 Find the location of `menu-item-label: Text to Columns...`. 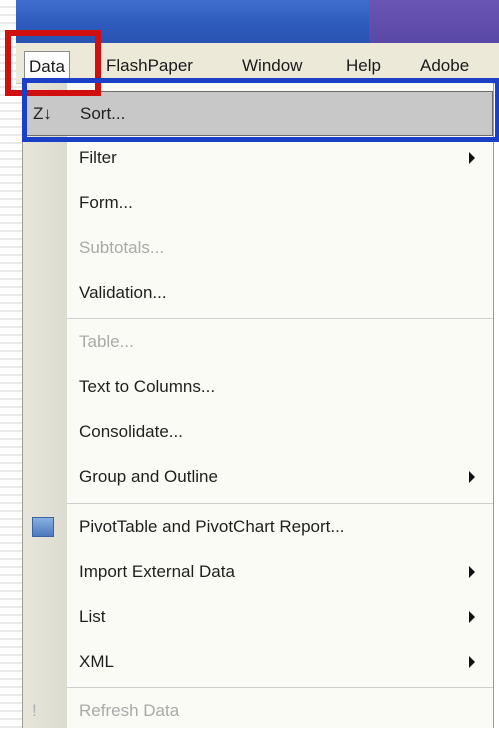

menu-item-label: Text to Columns... is located at coordinates (147, 386).